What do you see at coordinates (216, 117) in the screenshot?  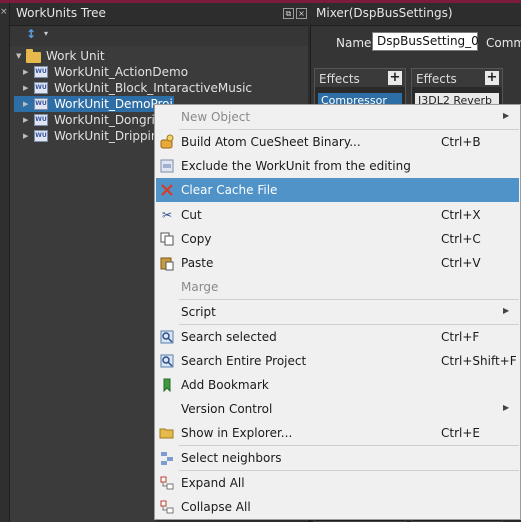 I see `menu-item-label: New Object` at bounding box center [216, 117].